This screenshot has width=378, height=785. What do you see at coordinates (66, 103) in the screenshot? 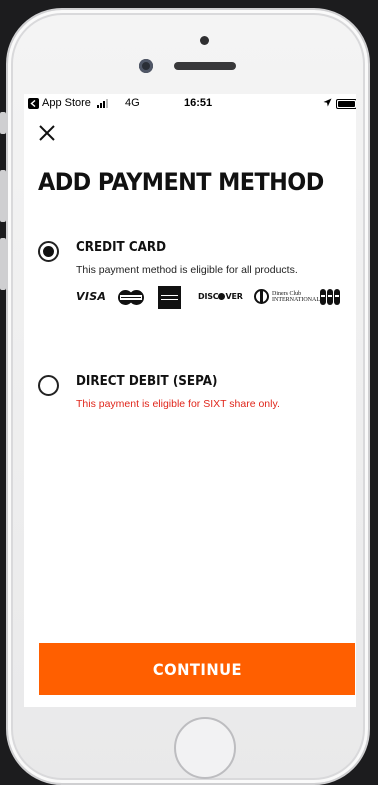
I see `back-app-label: App Store` at bounding box center [66, 103].